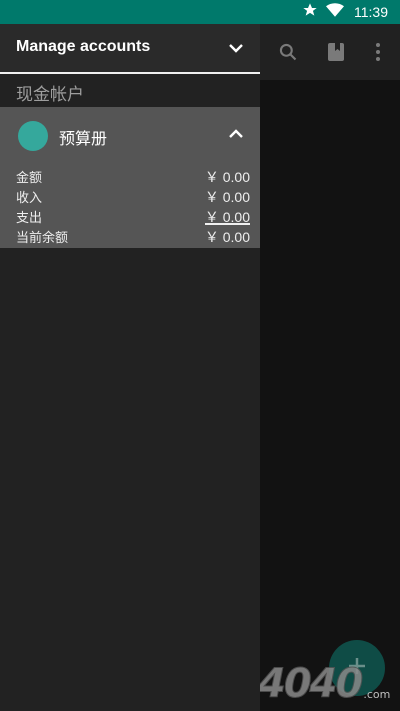 The image size is (400, 711). I want to click on summary-row-amount: 金额 ￥ 0.00, so click(130, 175).